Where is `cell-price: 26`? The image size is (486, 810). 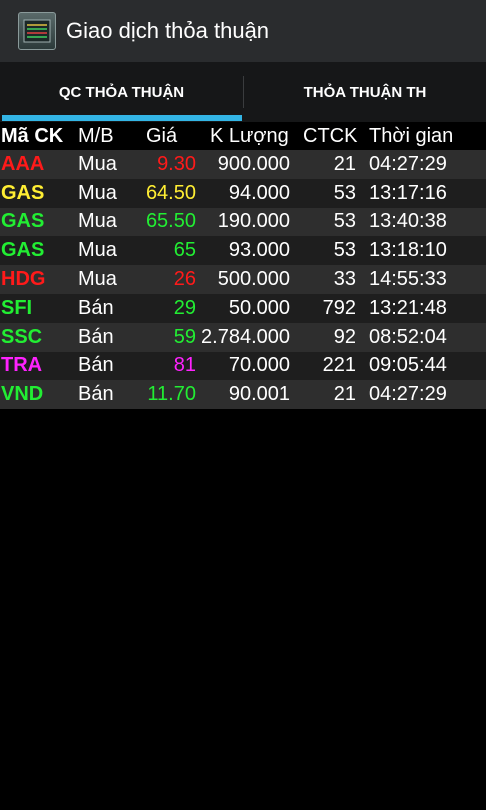 cell-price: 26 is located at coordinates (184, 279).